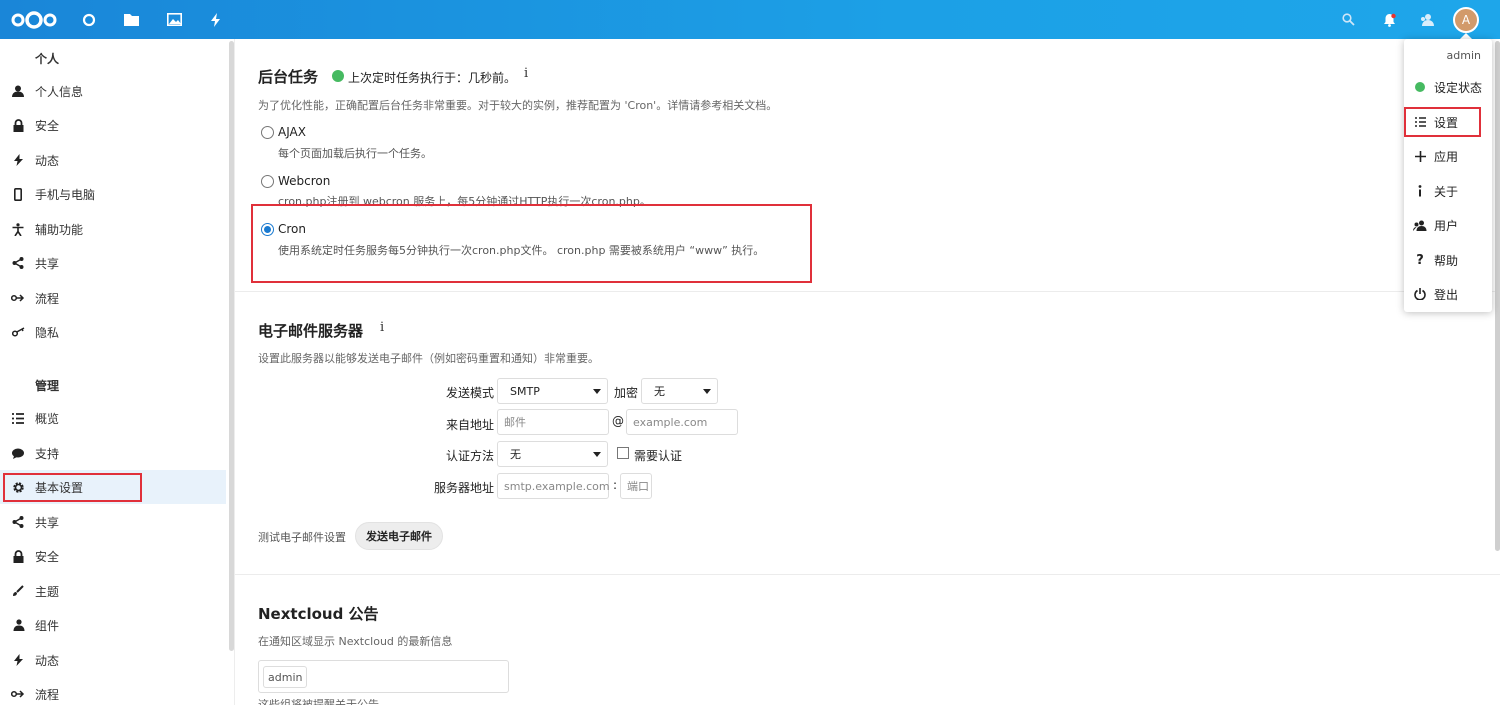 This screenshot has height=705, width=1500. Describe the element at coordinates (618, 421) in the screenshot. I see `at-sign: @` at that location.